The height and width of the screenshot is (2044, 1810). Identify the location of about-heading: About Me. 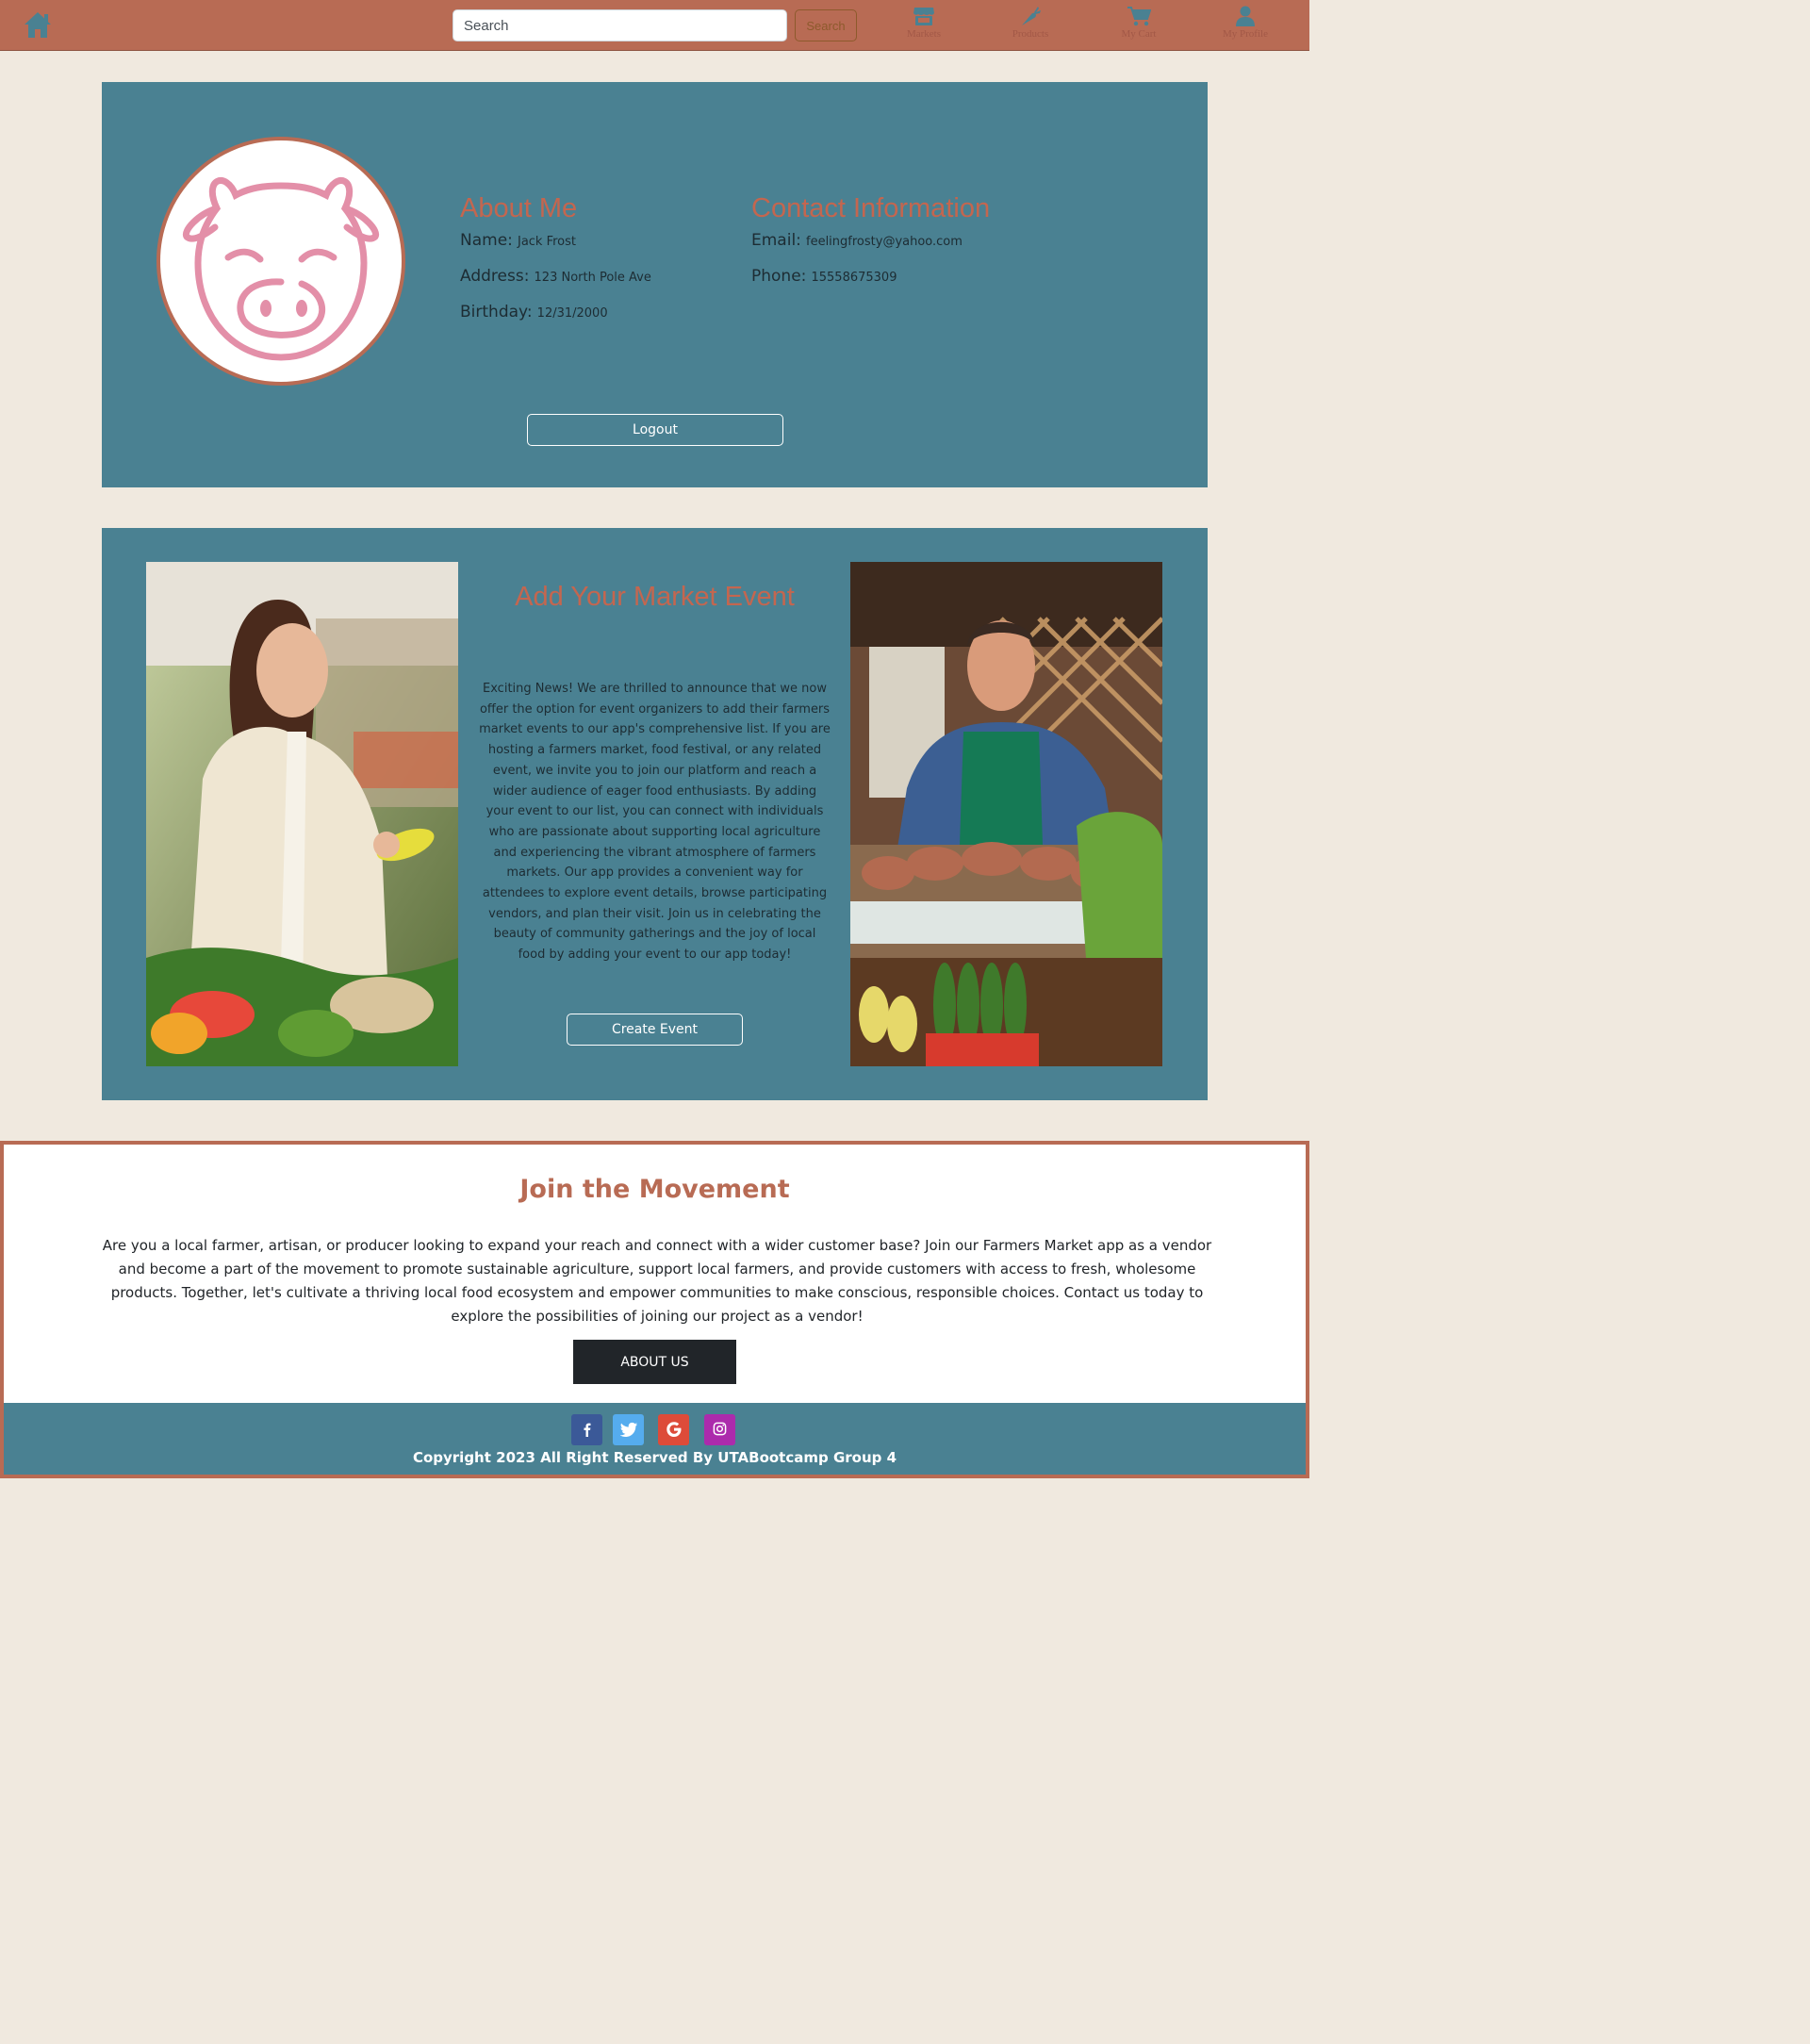
(519, 208).